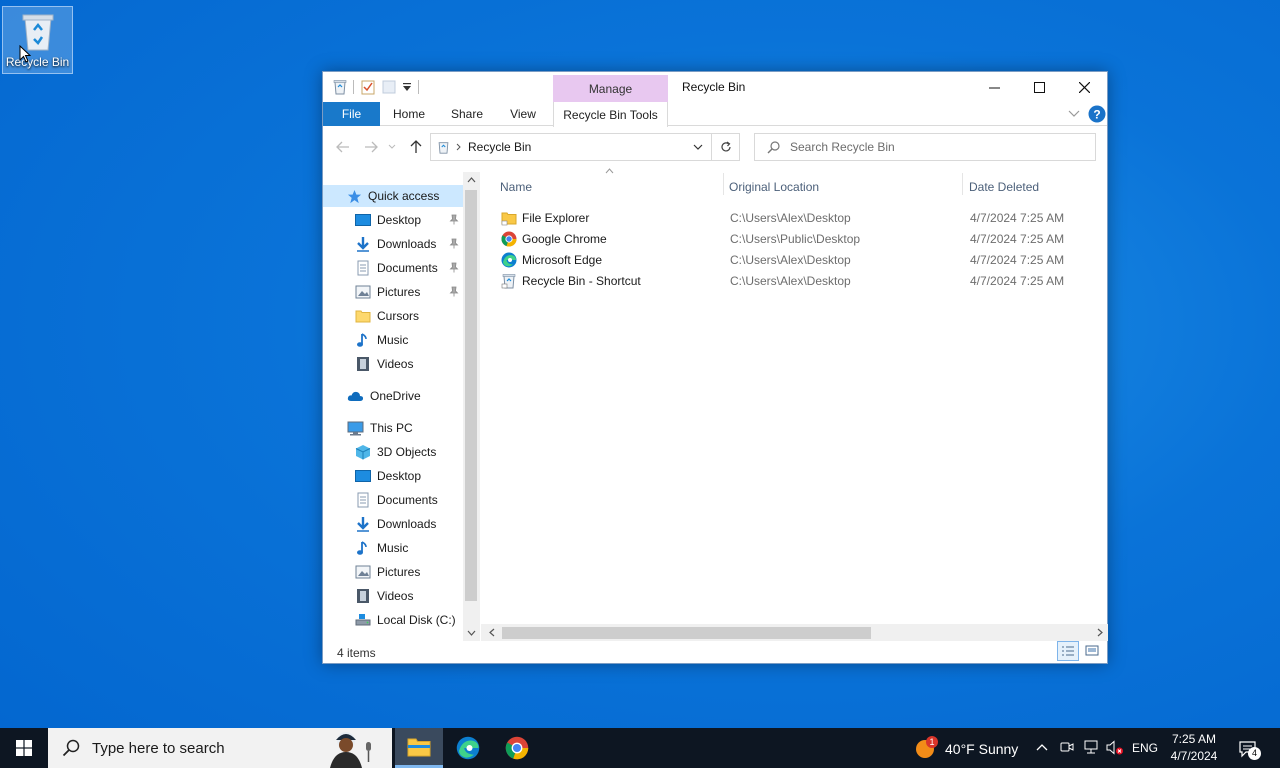 This screenshot has width=1280, height=768. Describe the element at coordinates (409, 364) in the screenshot. I see `nav-quick-videos: Videos` at that location.